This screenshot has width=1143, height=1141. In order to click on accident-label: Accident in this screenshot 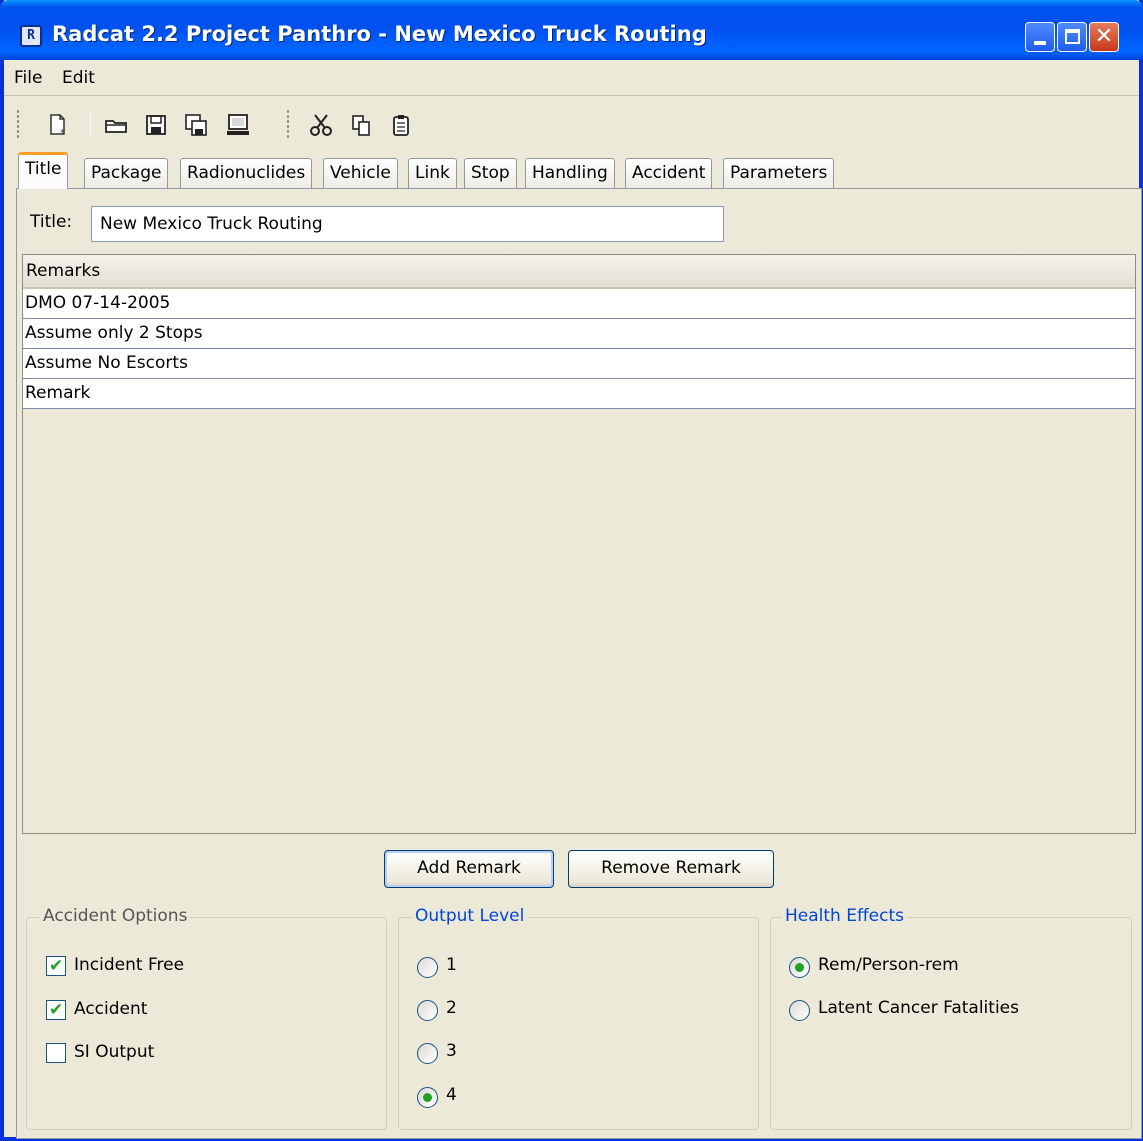, I will do `click(111, 1009)`.